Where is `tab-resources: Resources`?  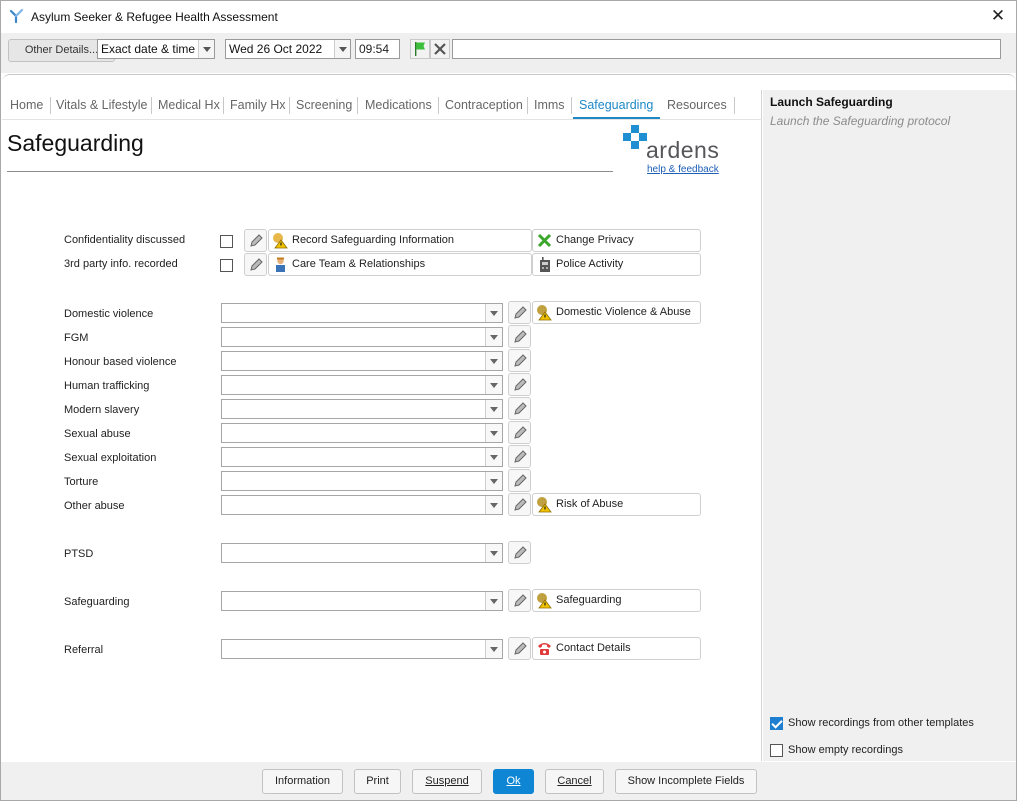 tab-resources: Resources is located at coordinates (697, 106).